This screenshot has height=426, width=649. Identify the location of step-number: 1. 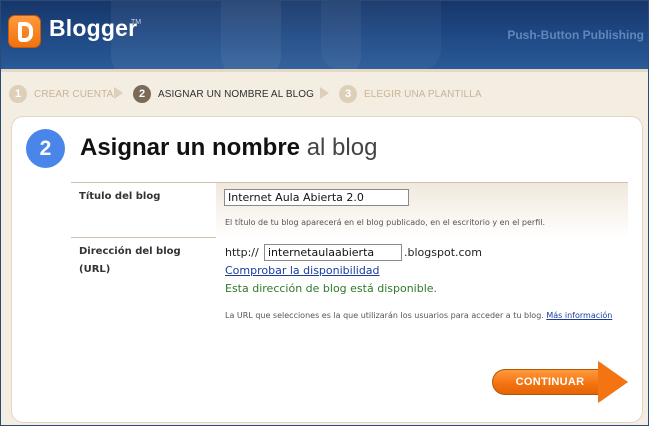
(18, 94).